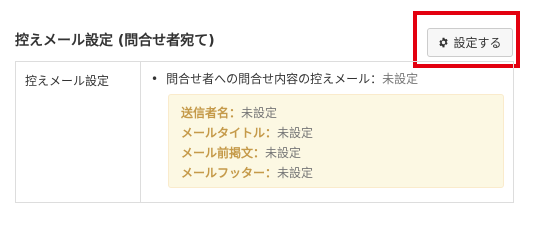  I want to click on bullet-text: 問合せ者への問合せ内容の控えメール：, so click(274, 79).